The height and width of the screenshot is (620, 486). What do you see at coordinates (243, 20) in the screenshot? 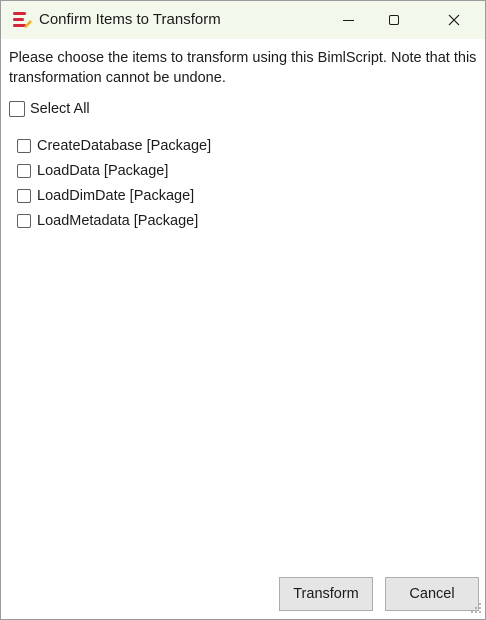
I see `title-bar: Confirm Items to Transform` at bounding box center [243, 20].